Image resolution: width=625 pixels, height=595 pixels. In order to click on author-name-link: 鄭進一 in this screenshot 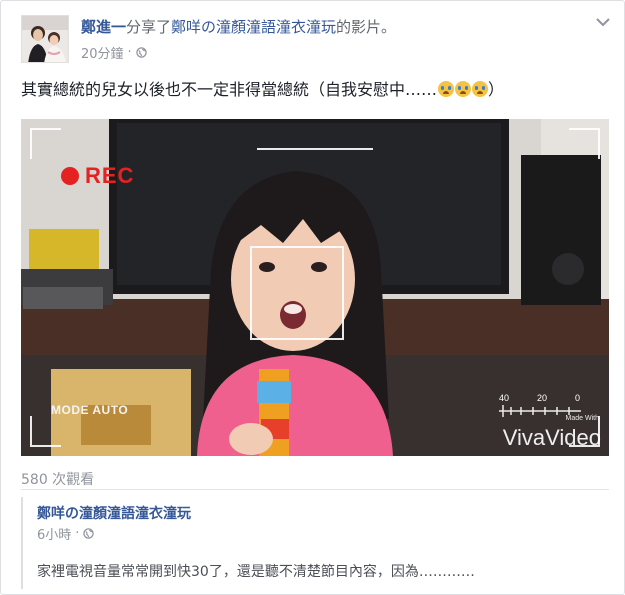, I will do `click(103, 27)`.